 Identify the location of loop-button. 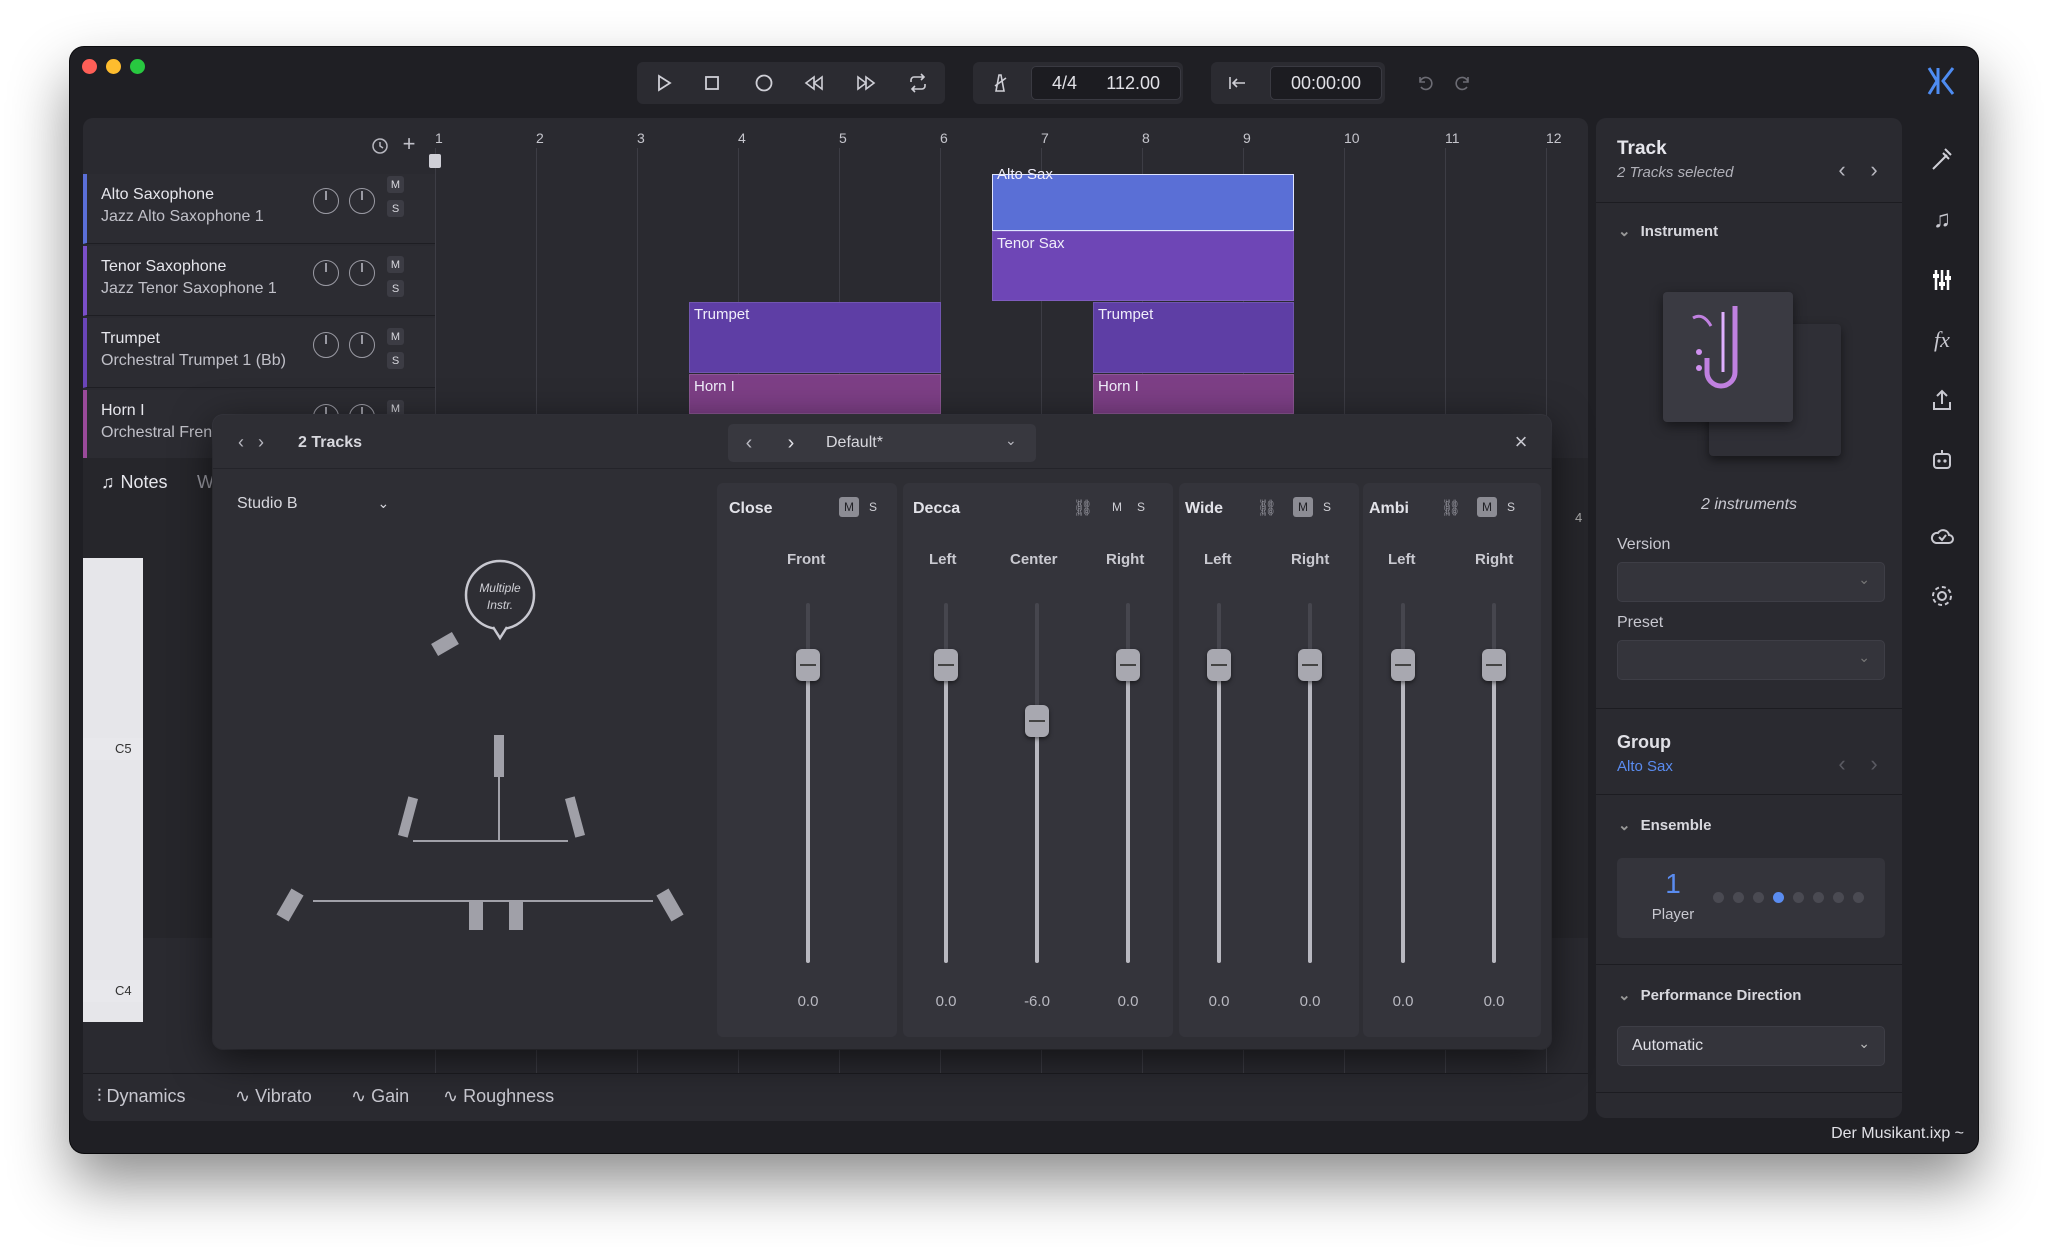
(918, 83).